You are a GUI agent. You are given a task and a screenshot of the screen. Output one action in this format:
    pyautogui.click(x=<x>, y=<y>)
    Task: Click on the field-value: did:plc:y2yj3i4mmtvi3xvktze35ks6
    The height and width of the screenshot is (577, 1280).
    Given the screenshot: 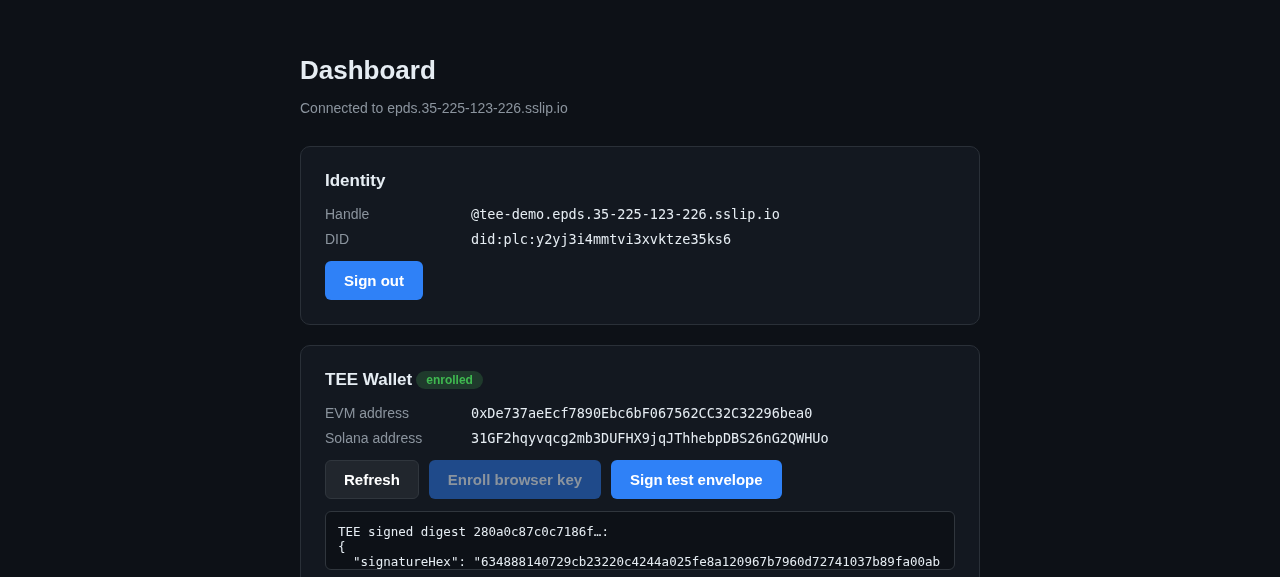 What is the action you would take?
    pyautogui.click(x=602, y=239)
    